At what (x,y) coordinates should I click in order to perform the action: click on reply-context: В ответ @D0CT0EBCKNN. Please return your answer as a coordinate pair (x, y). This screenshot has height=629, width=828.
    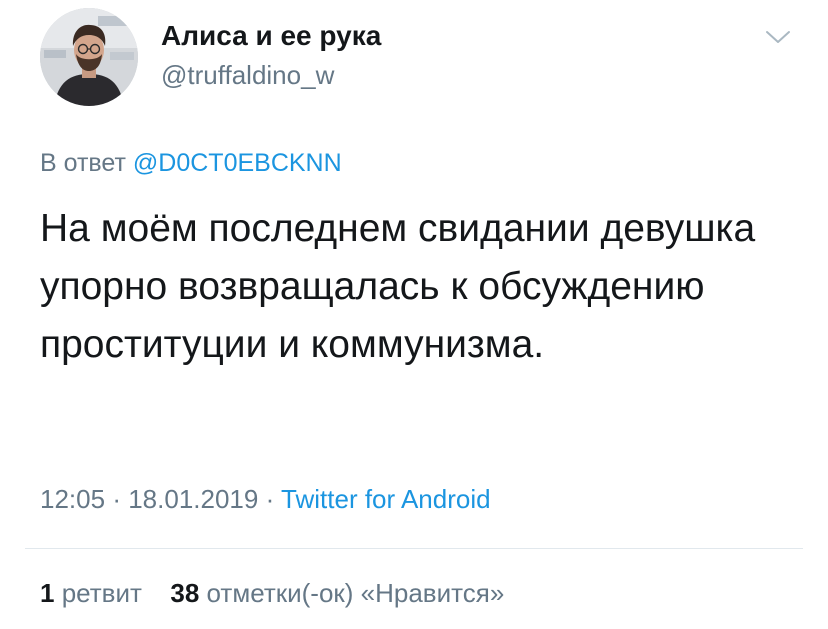
    Looking at the image, I should click on (191, 163).